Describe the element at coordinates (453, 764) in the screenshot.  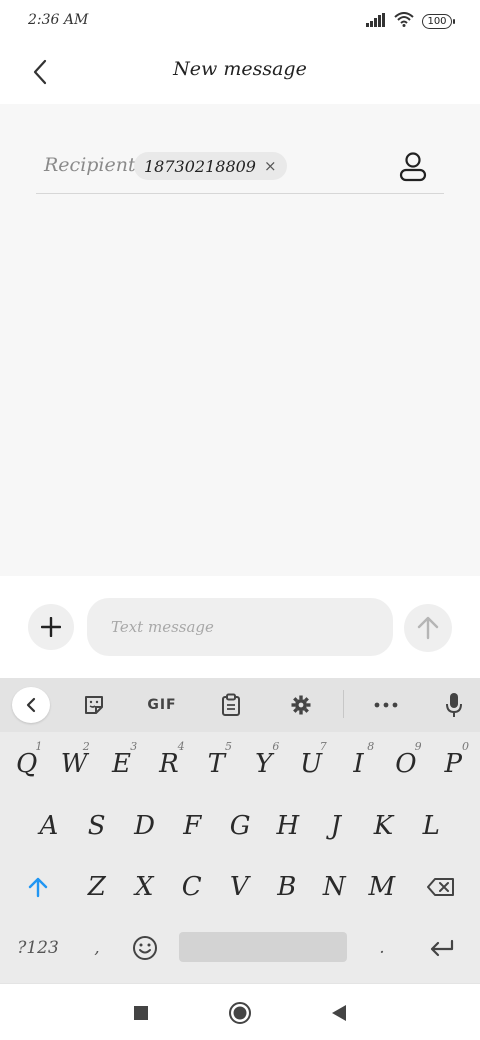
I see `key-p: P0` at that location.